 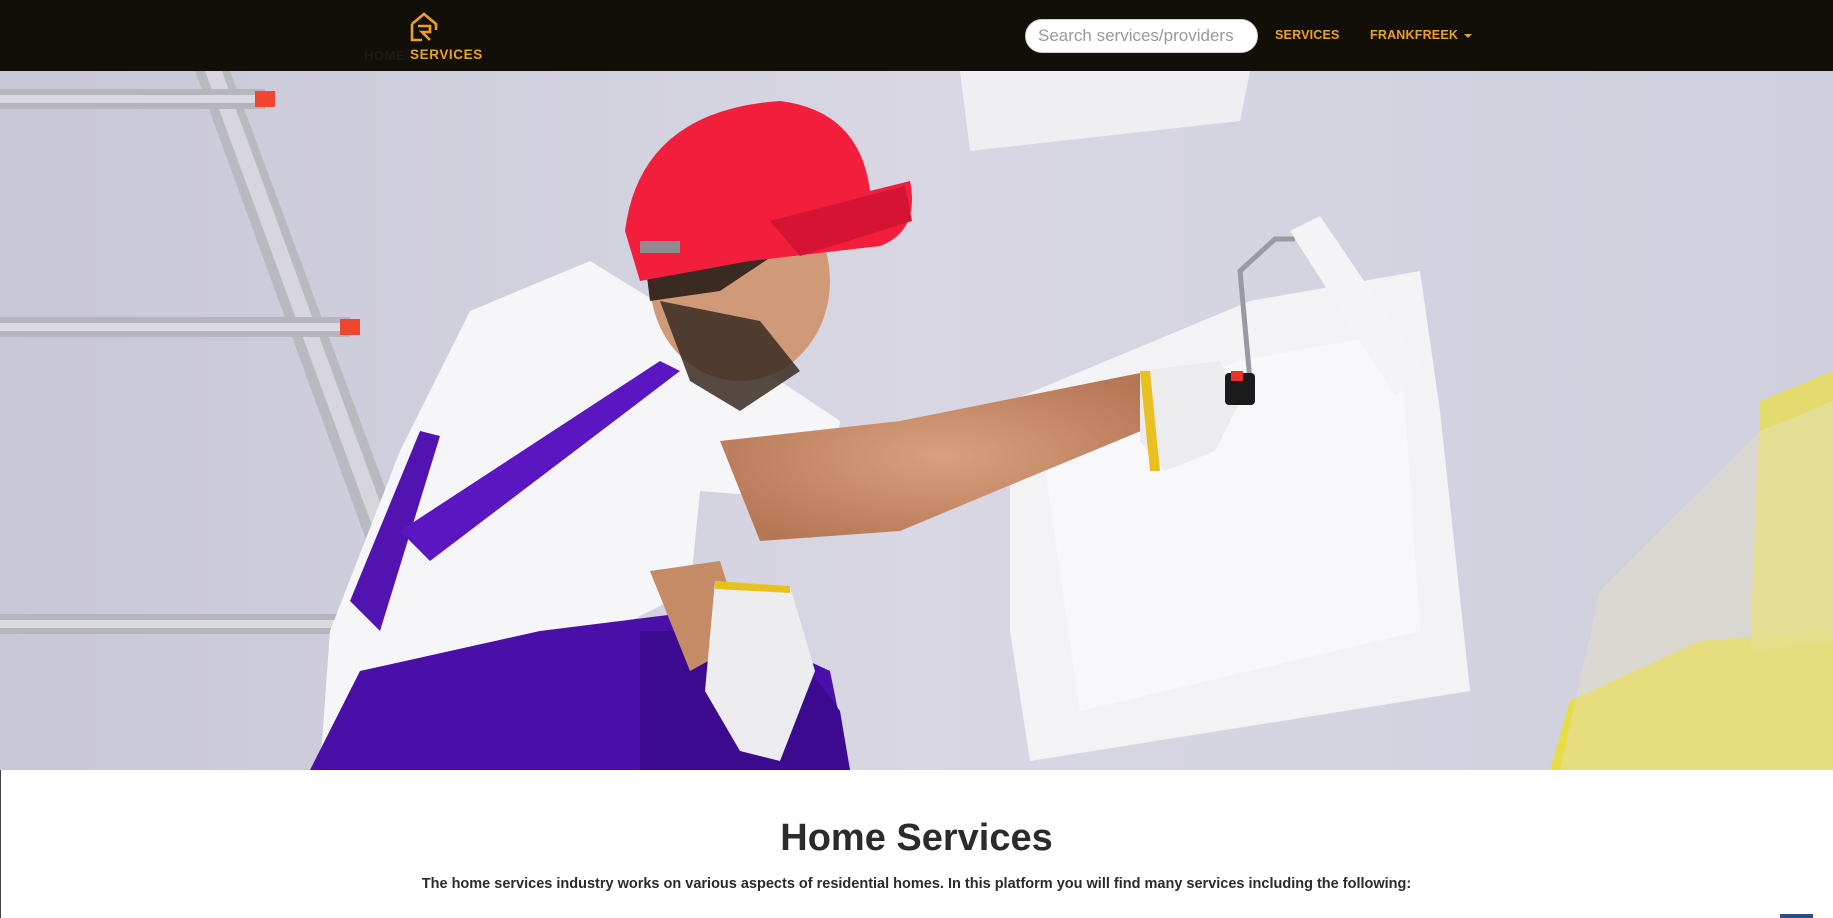 What do you see at coordinates (1468, 35) in the screenshot?
I see `caret-down-icon` at bounding box center [1468, 35].